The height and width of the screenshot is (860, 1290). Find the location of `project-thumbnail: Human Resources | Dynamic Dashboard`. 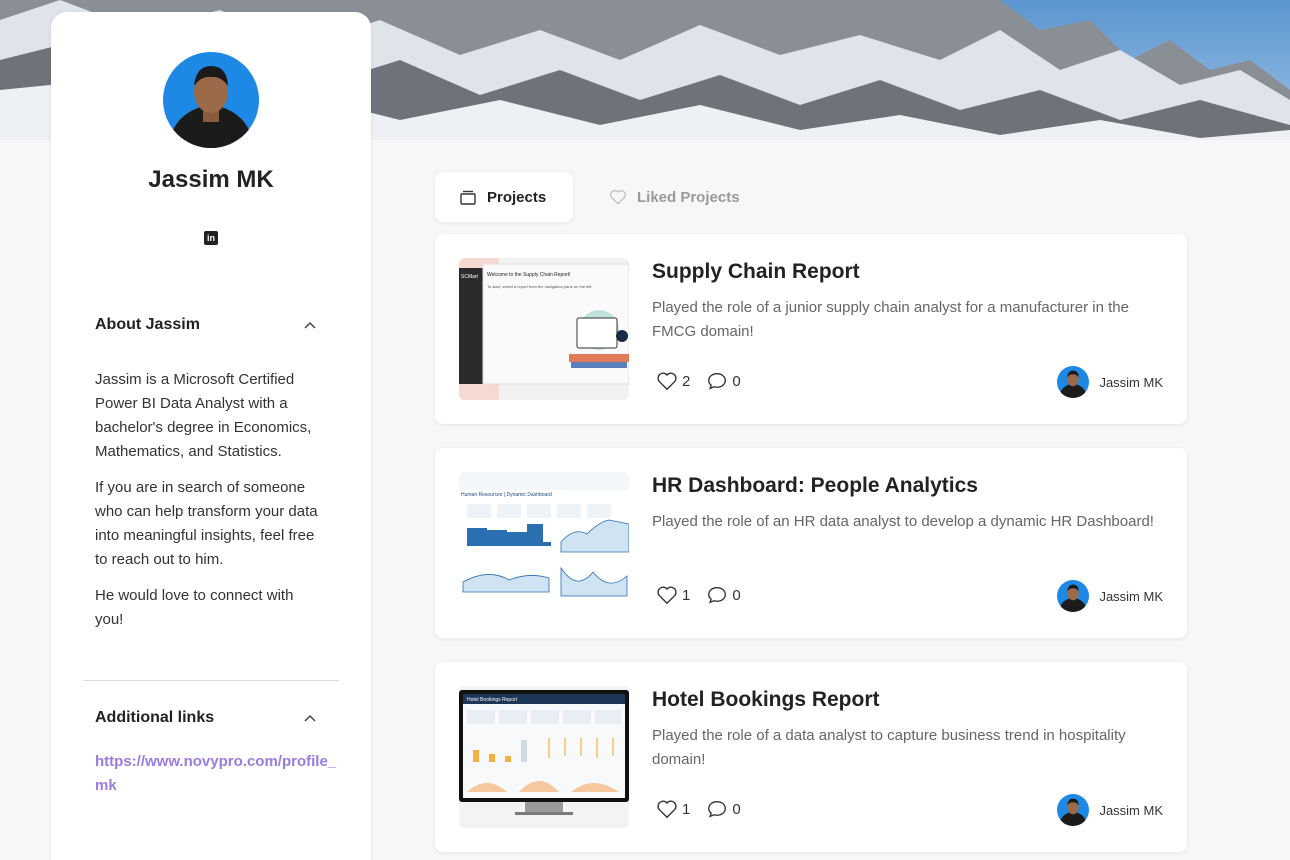

project-thumbnail: Human Resources | Dynamic Dashboard is located at coordinates (544, 543).